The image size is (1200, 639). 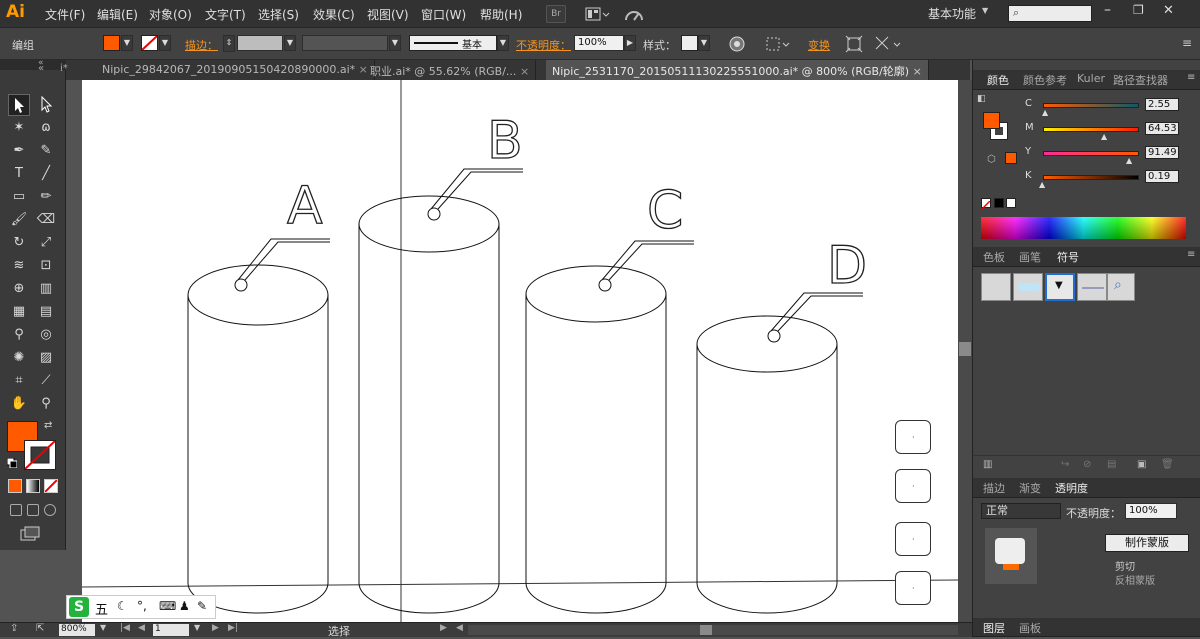 What do you see at coordinates (1141, 464) in the screenshot?
I see `new-symbol-icon: ▣` at bounding box center [1141, 464].